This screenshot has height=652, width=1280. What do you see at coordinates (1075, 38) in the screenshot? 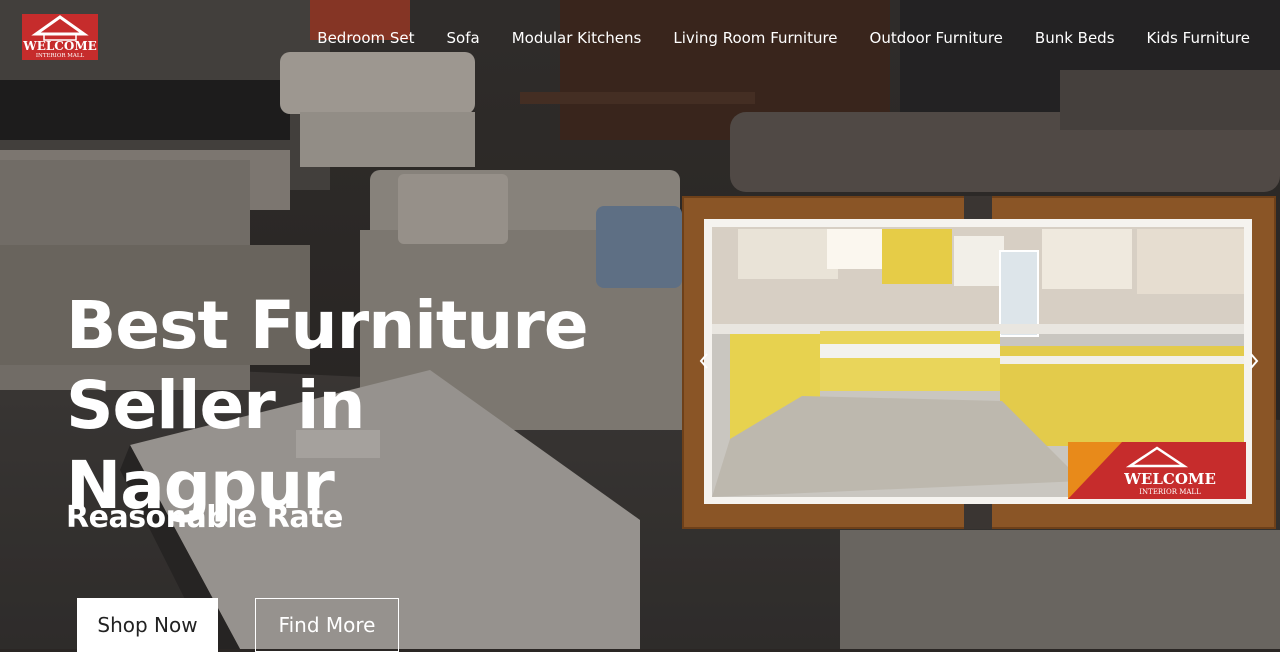
I see `nav-item-bunk-beds: Bunk Beds` at bounding box center [1075, 38].